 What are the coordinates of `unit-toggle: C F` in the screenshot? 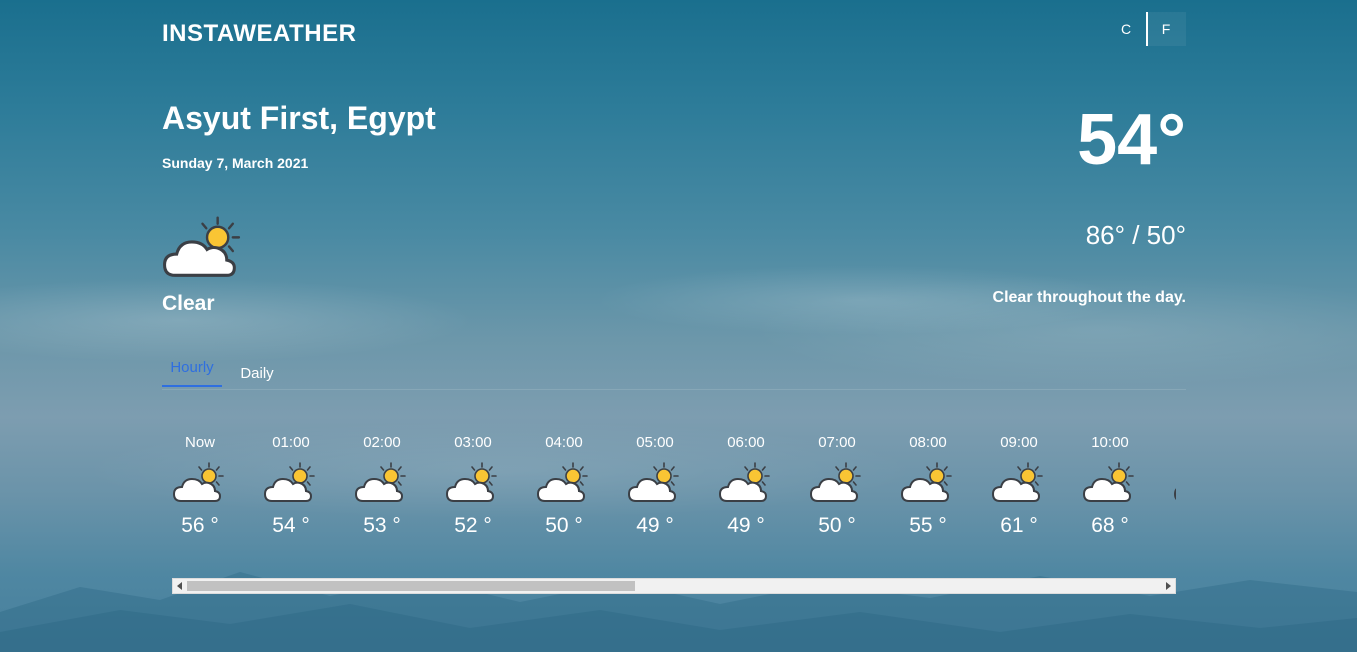 It's located at (1146, 29).